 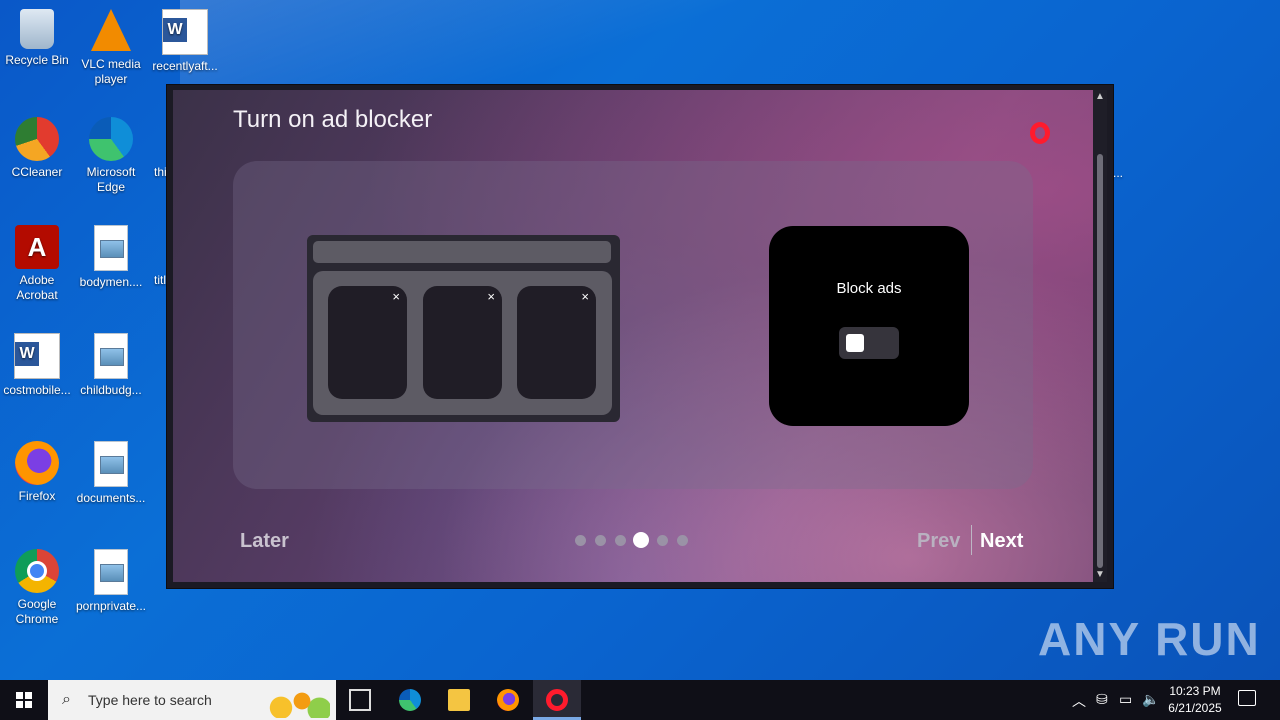 I want to click on windows-logo-icon, so click(x=24, y=700).